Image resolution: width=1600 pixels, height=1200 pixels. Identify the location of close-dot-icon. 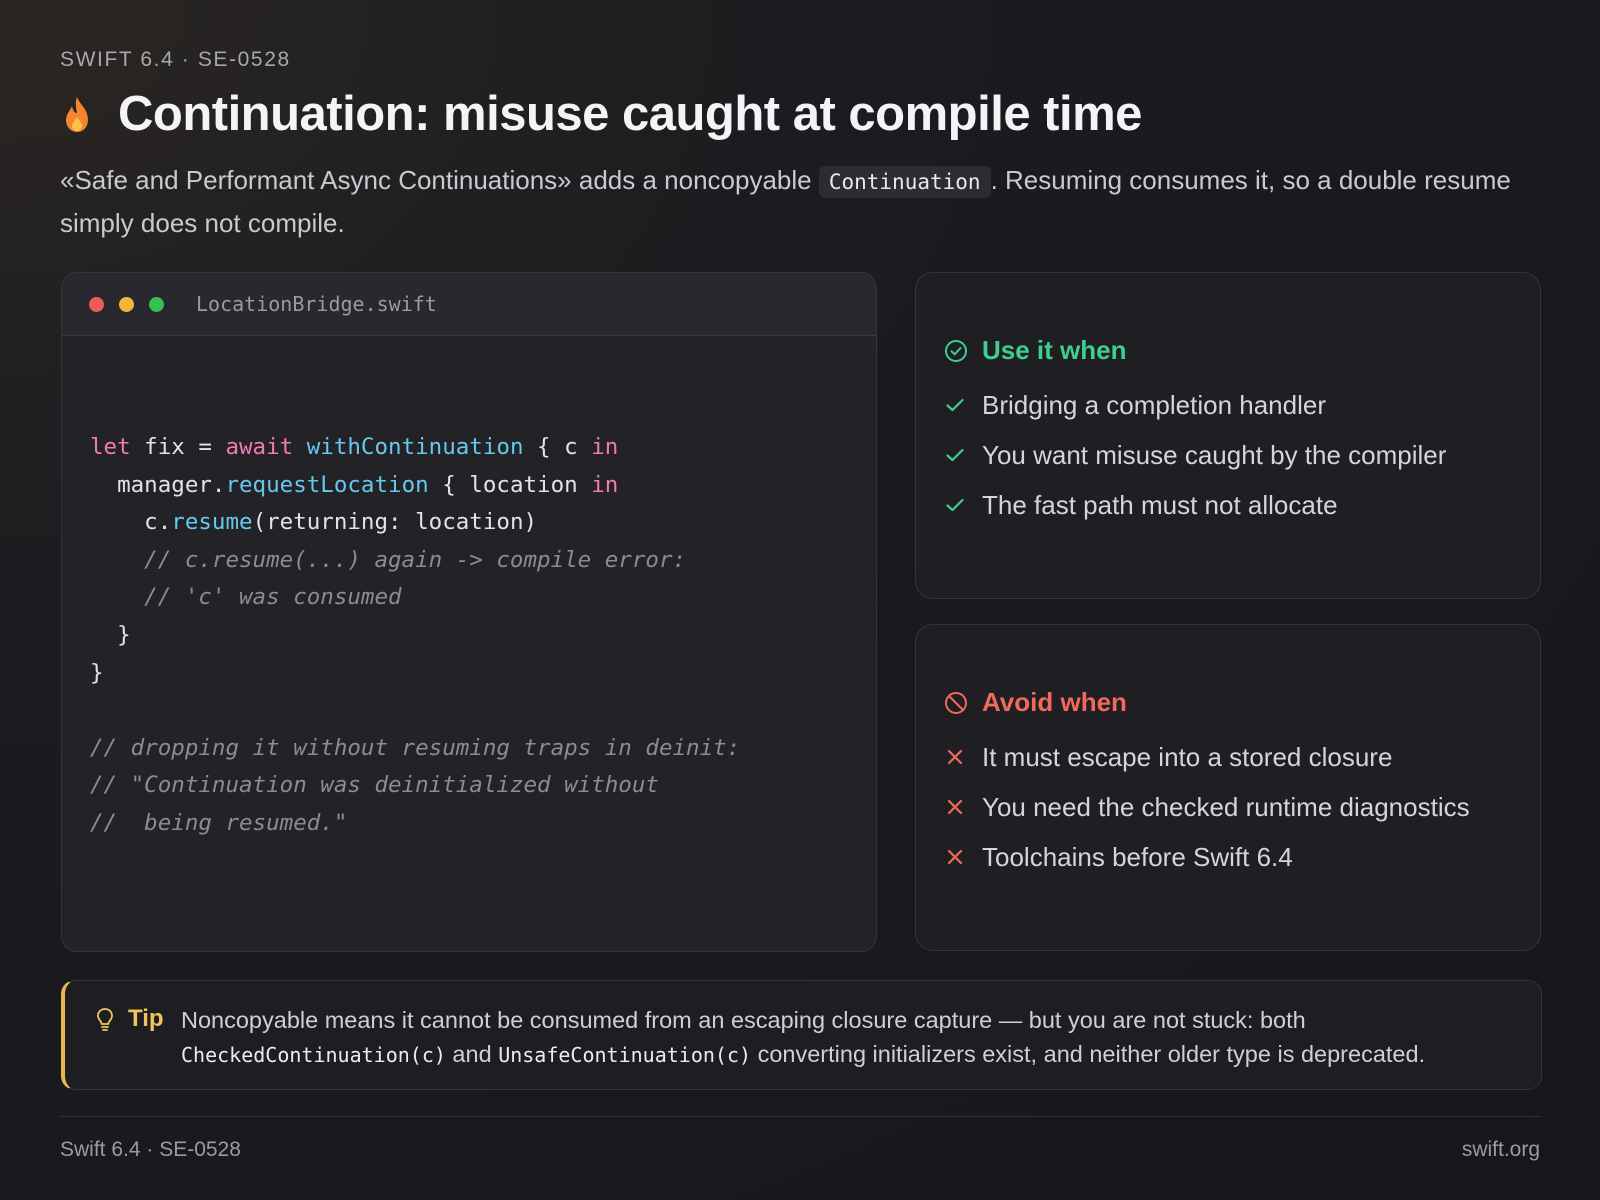
(96, 304).